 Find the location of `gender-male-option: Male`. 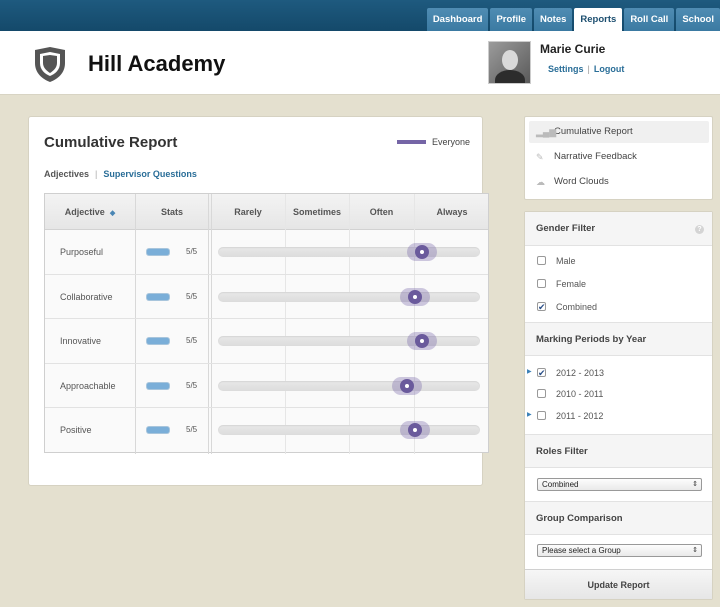

gender-male-option: Male is located at coordinates (556, 261).